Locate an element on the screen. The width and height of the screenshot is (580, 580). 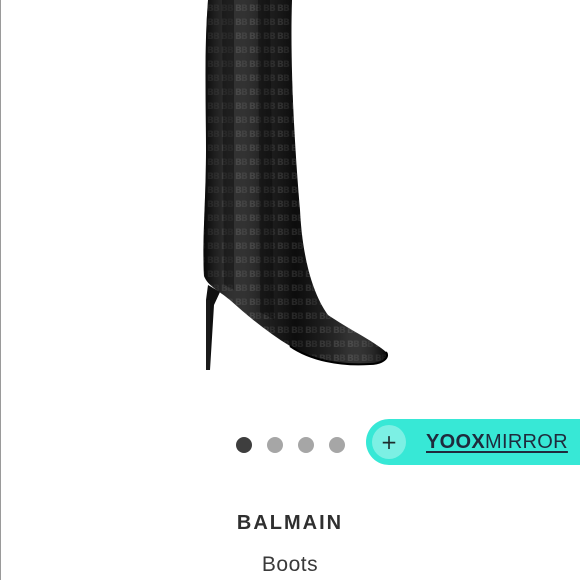
mirror-label-rest: MIRROR is located at coordinates (526, 441).